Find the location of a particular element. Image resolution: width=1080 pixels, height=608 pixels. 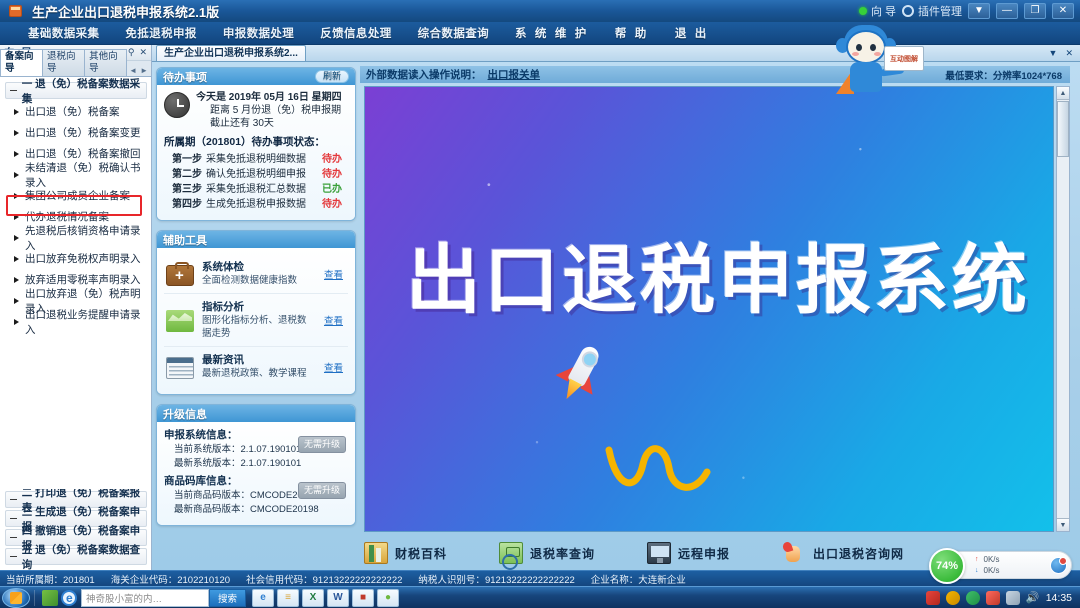

restore-button: ❐ is located at coordinates (1035, 11).